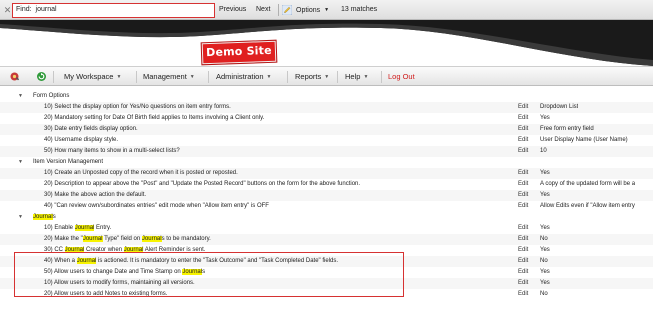 Image resolution: width=653 pixels, height=317 pixels. I want to click on setting-value: Dropdown List, so click(559, 107).